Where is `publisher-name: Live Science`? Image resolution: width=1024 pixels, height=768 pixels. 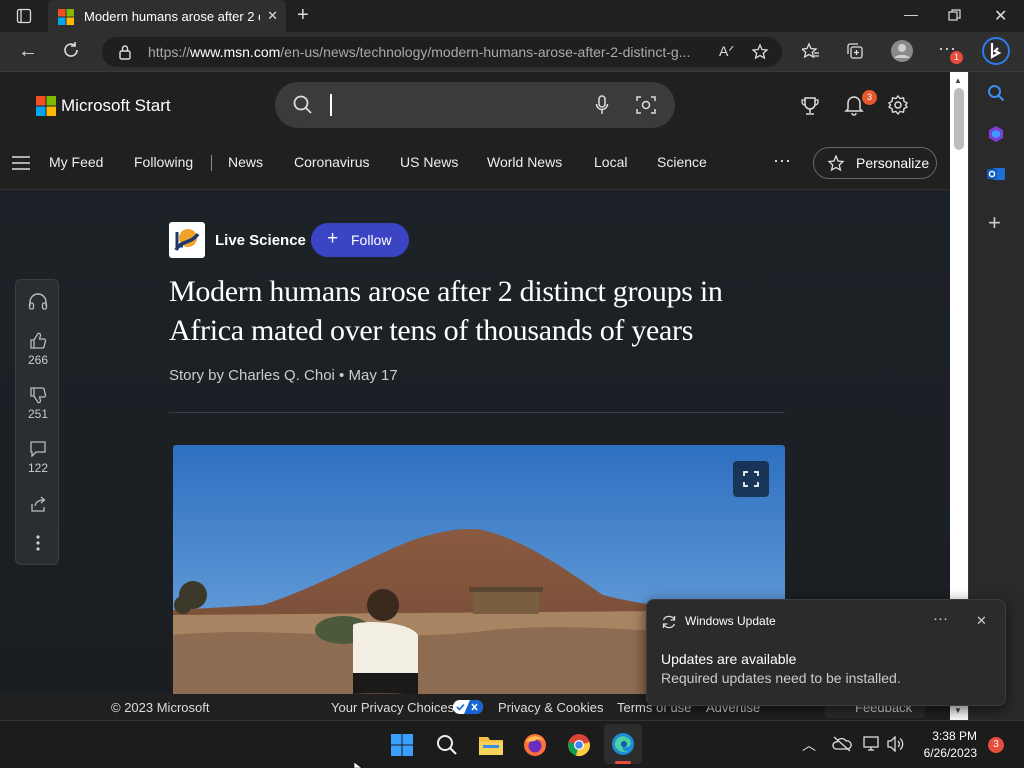 publisher-name: Live Science is located at coordinates (260, 240).